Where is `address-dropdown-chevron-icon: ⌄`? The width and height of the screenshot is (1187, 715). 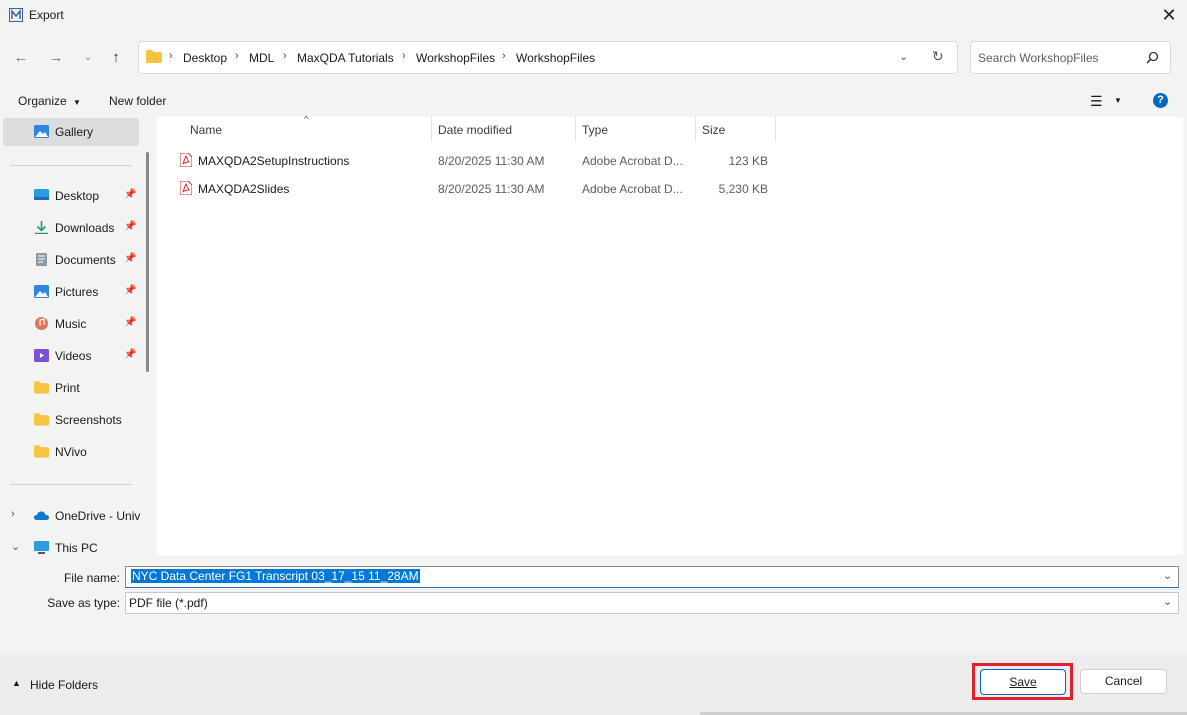 address-dropdown-chevron-icon: ⌄ is located at coordinates (903, 56).